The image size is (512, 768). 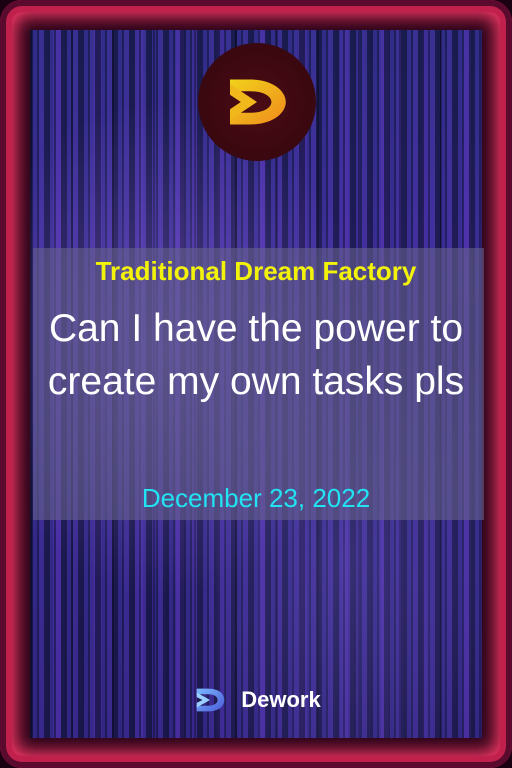 I want to click on brand-name: Dework, so click(x=281, y=699).